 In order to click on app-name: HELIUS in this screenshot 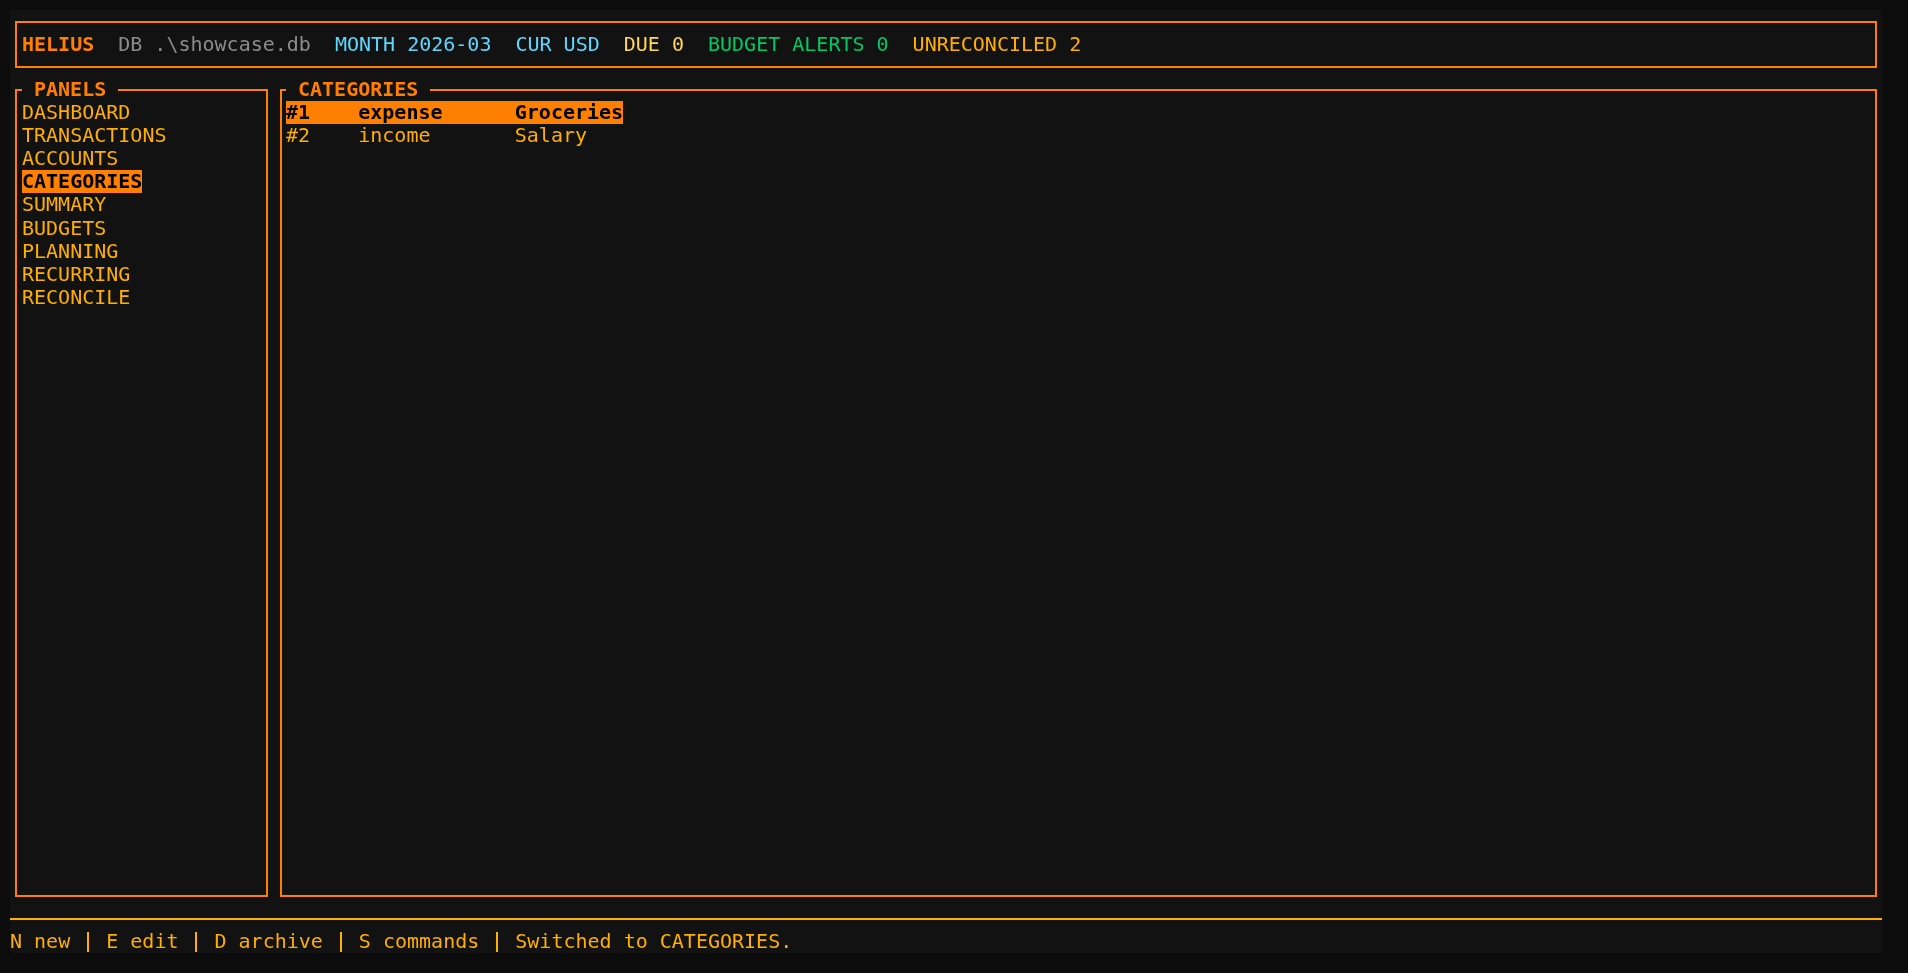, I will do `click(58, 44)`.